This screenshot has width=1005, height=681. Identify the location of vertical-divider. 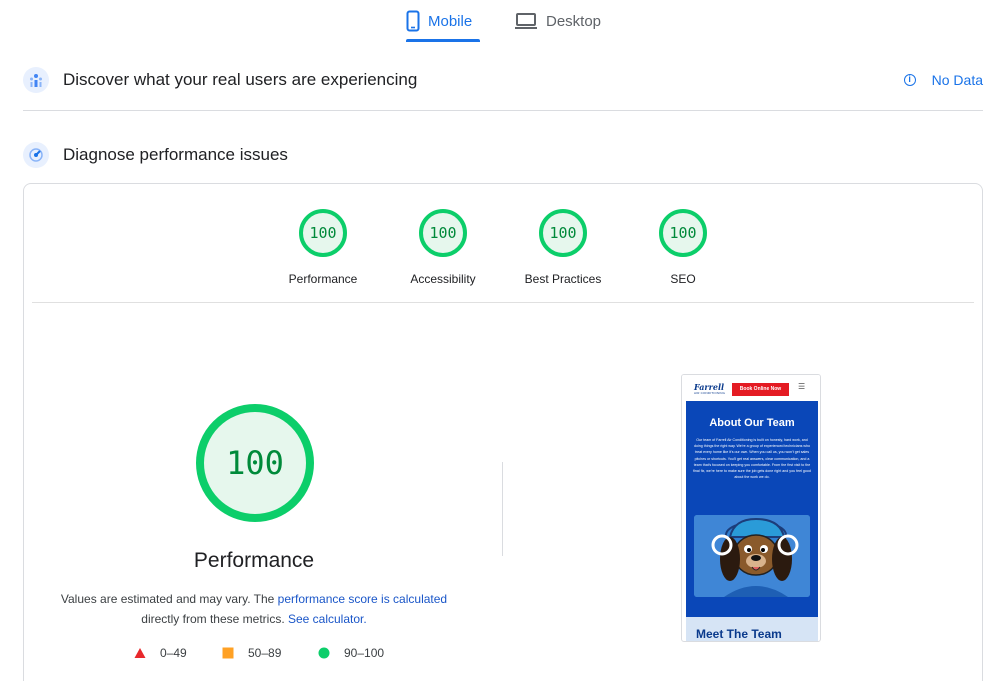
(502, 509).